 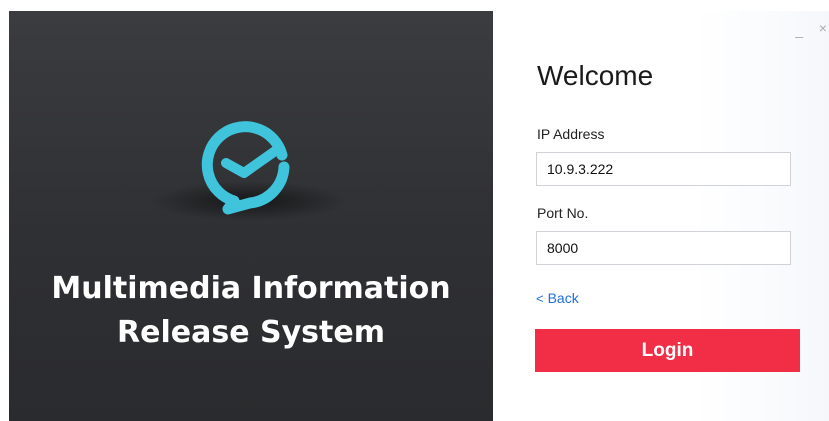 I want to click on port-input, so click(x=663, y=248).